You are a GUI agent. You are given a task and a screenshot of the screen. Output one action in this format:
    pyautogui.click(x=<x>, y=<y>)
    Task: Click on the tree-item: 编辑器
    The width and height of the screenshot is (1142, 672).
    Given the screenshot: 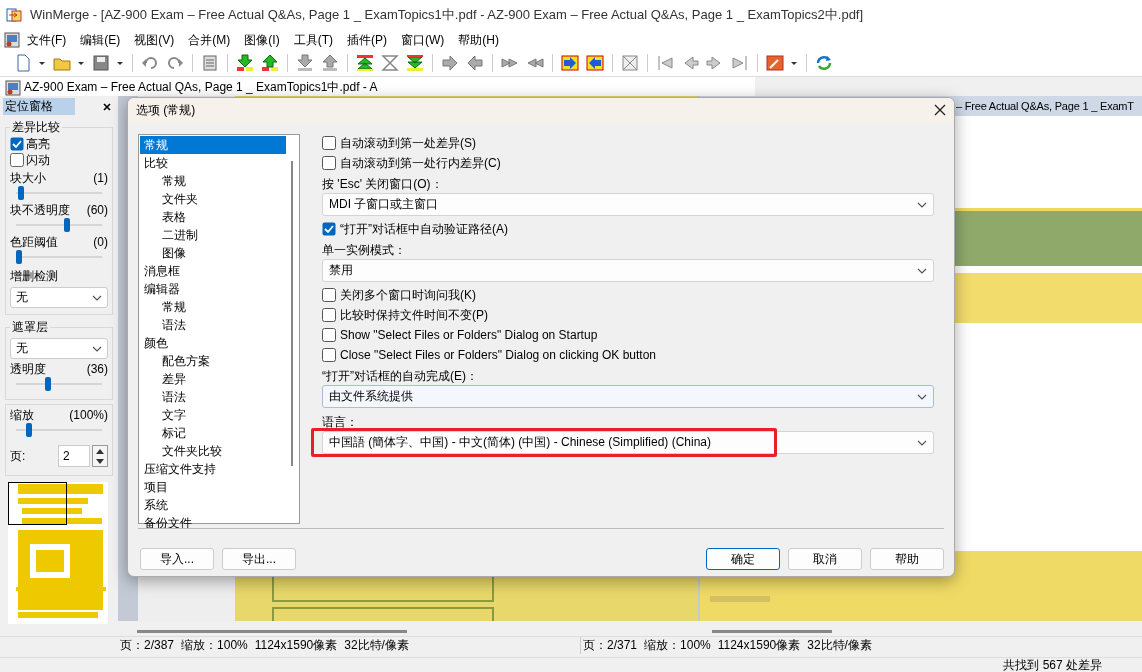 What is the action you would take?
    pyautogui.click(x=213, y=289)
    